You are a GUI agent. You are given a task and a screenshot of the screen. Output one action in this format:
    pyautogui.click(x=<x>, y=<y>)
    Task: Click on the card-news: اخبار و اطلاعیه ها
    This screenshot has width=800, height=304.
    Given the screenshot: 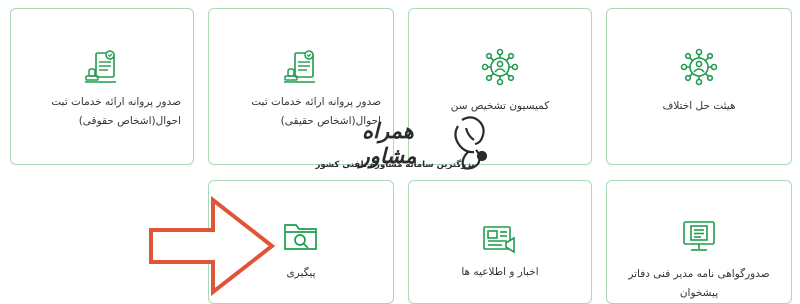 What is the action you would take?
    pyautogui.click(x=500, y=242)
    